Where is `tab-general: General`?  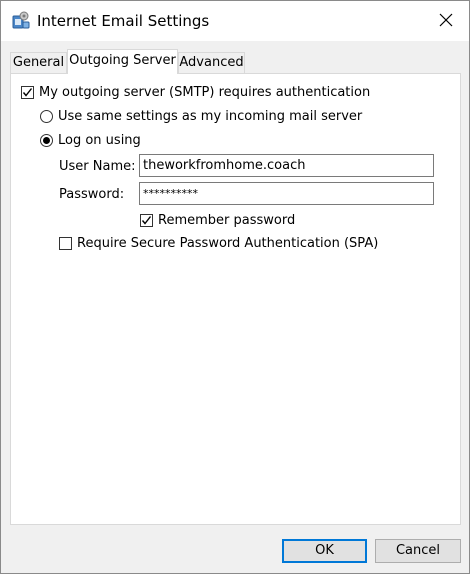 tab-general: General is located at coordinates (38, 62).